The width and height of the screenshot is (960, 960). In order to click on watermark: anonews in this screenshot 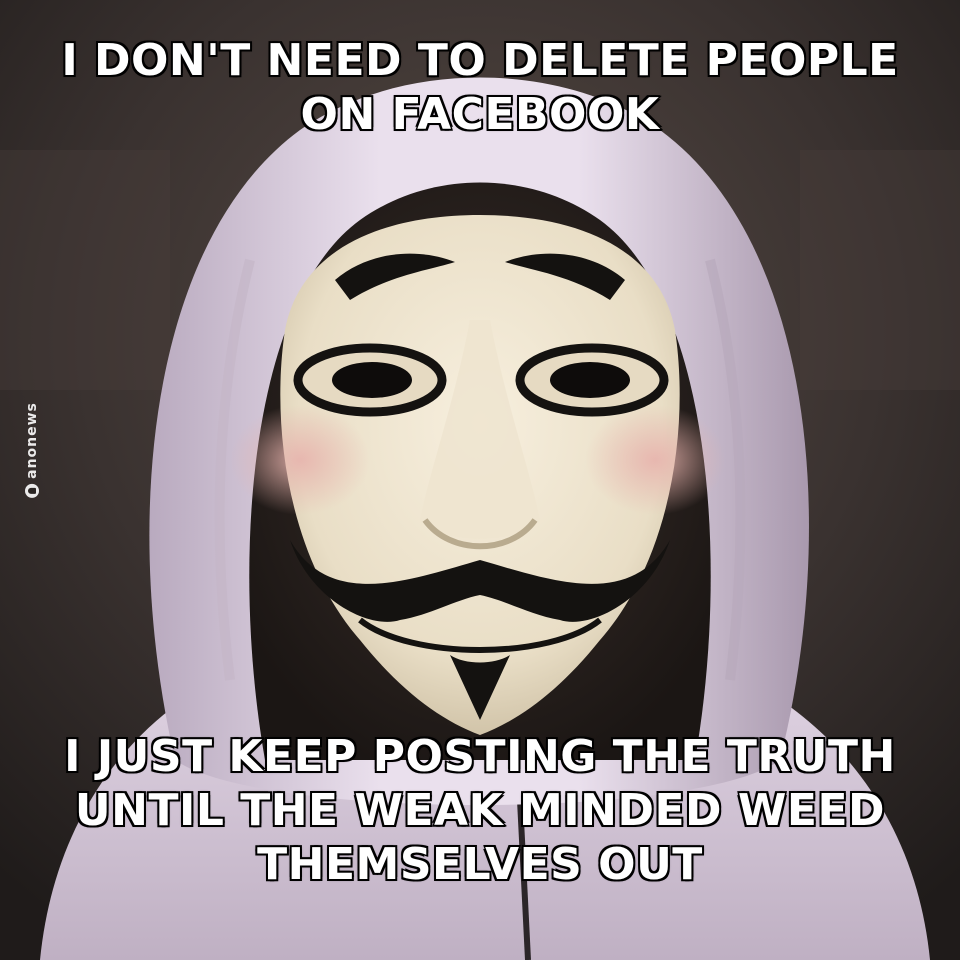, I will do `click(32, 450)`.